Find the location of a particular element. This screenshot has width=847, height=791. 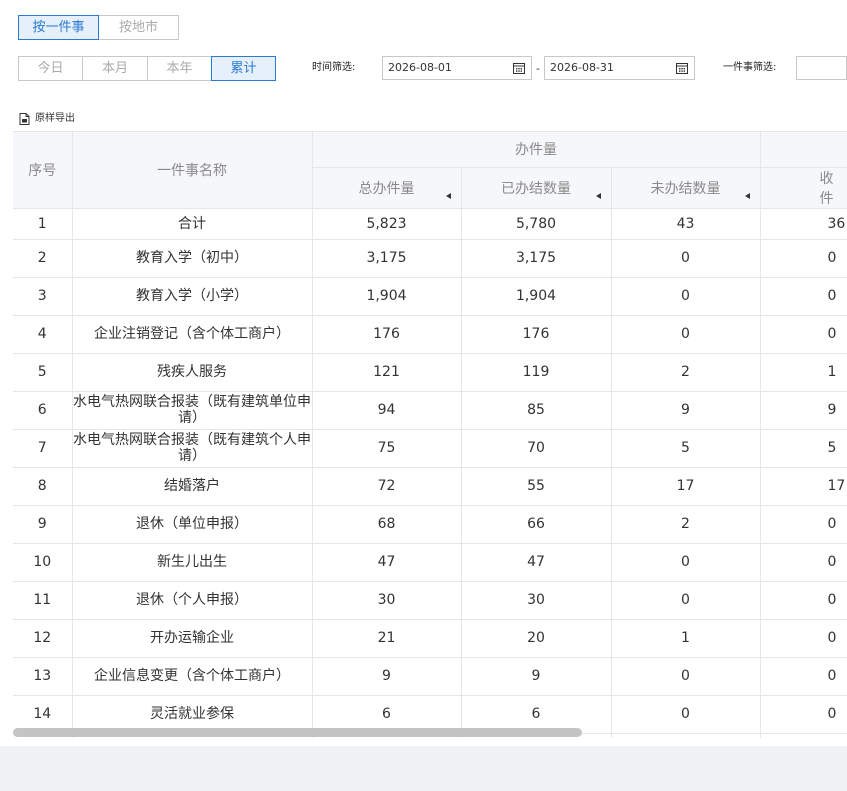

table-row: 13 企业信息变更（含个体工商户） 9 9 0 0 is located at coordinates (430, 676).